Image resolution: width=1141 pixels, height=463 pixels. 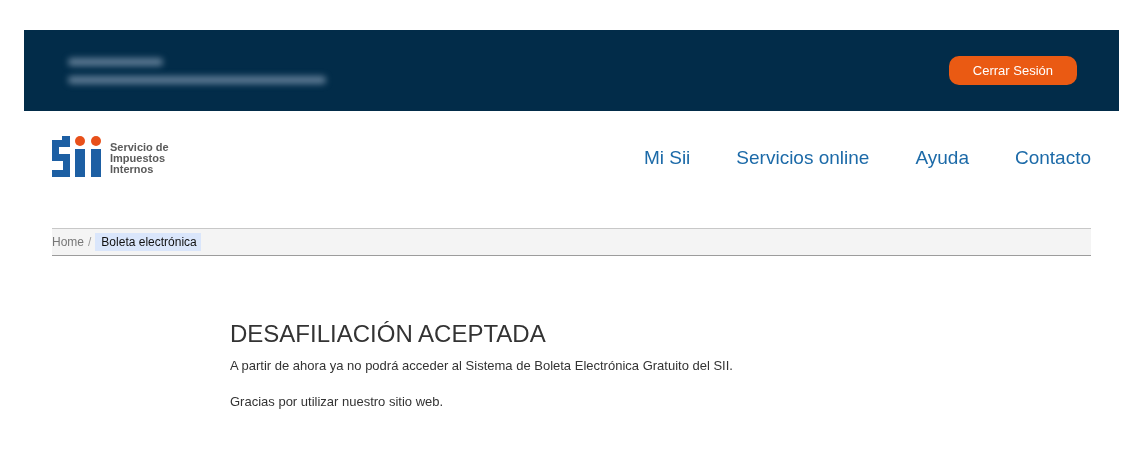 I want to click on nav-link: Servicios online, so click(x=803, y=158).